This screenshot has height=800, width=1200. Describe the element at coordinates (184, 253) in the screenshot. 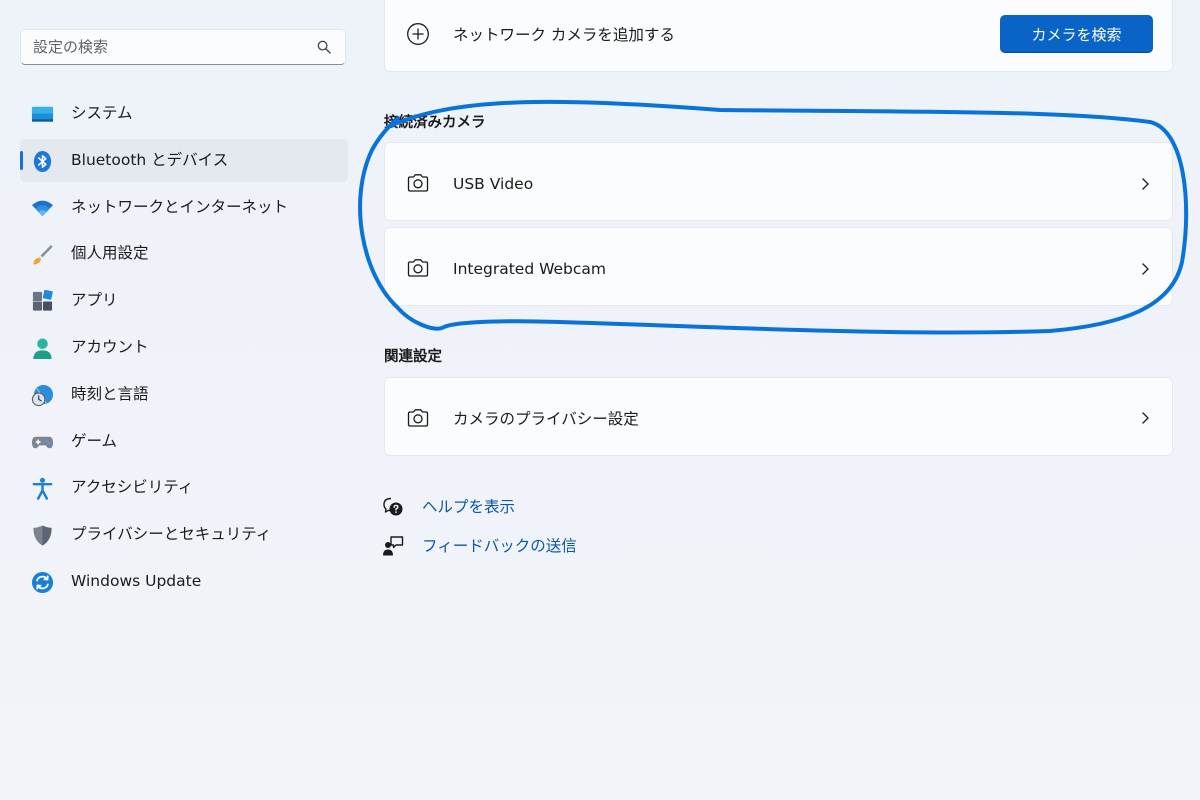

I see `sidebar-item-personalization: 個人用設定` at that location.